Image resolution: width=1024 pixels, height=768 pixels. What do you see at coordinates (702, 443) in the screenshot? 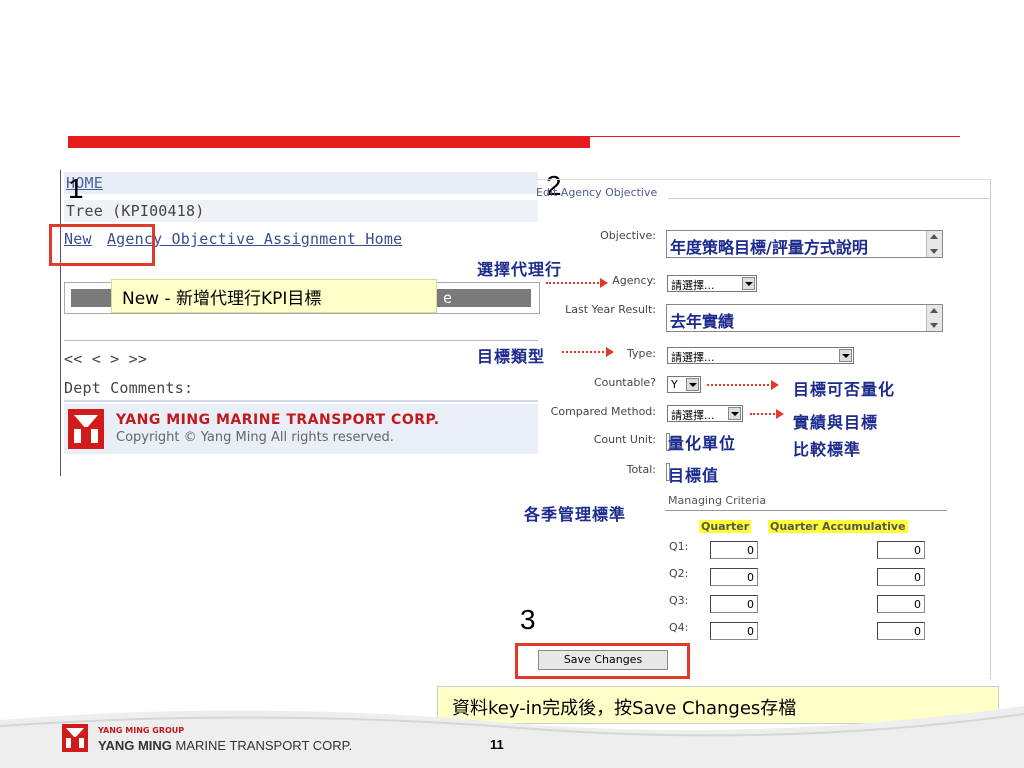
I see `count-unit-value: 量化單位` at bounding box center [702, 443].